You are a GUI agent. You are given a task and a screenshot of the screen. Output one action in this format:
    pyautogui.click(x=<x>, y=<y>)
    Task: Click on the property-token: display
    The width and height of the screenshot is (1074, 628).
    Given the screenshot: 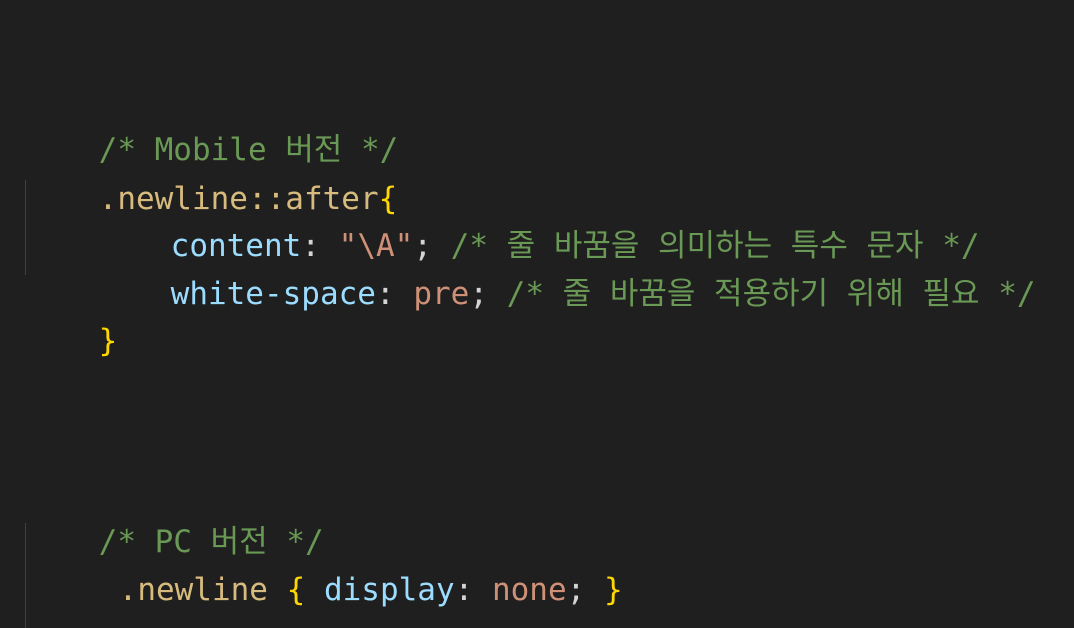 What is the action you would take?
    pyautogui.click(x=389, y=590)
    